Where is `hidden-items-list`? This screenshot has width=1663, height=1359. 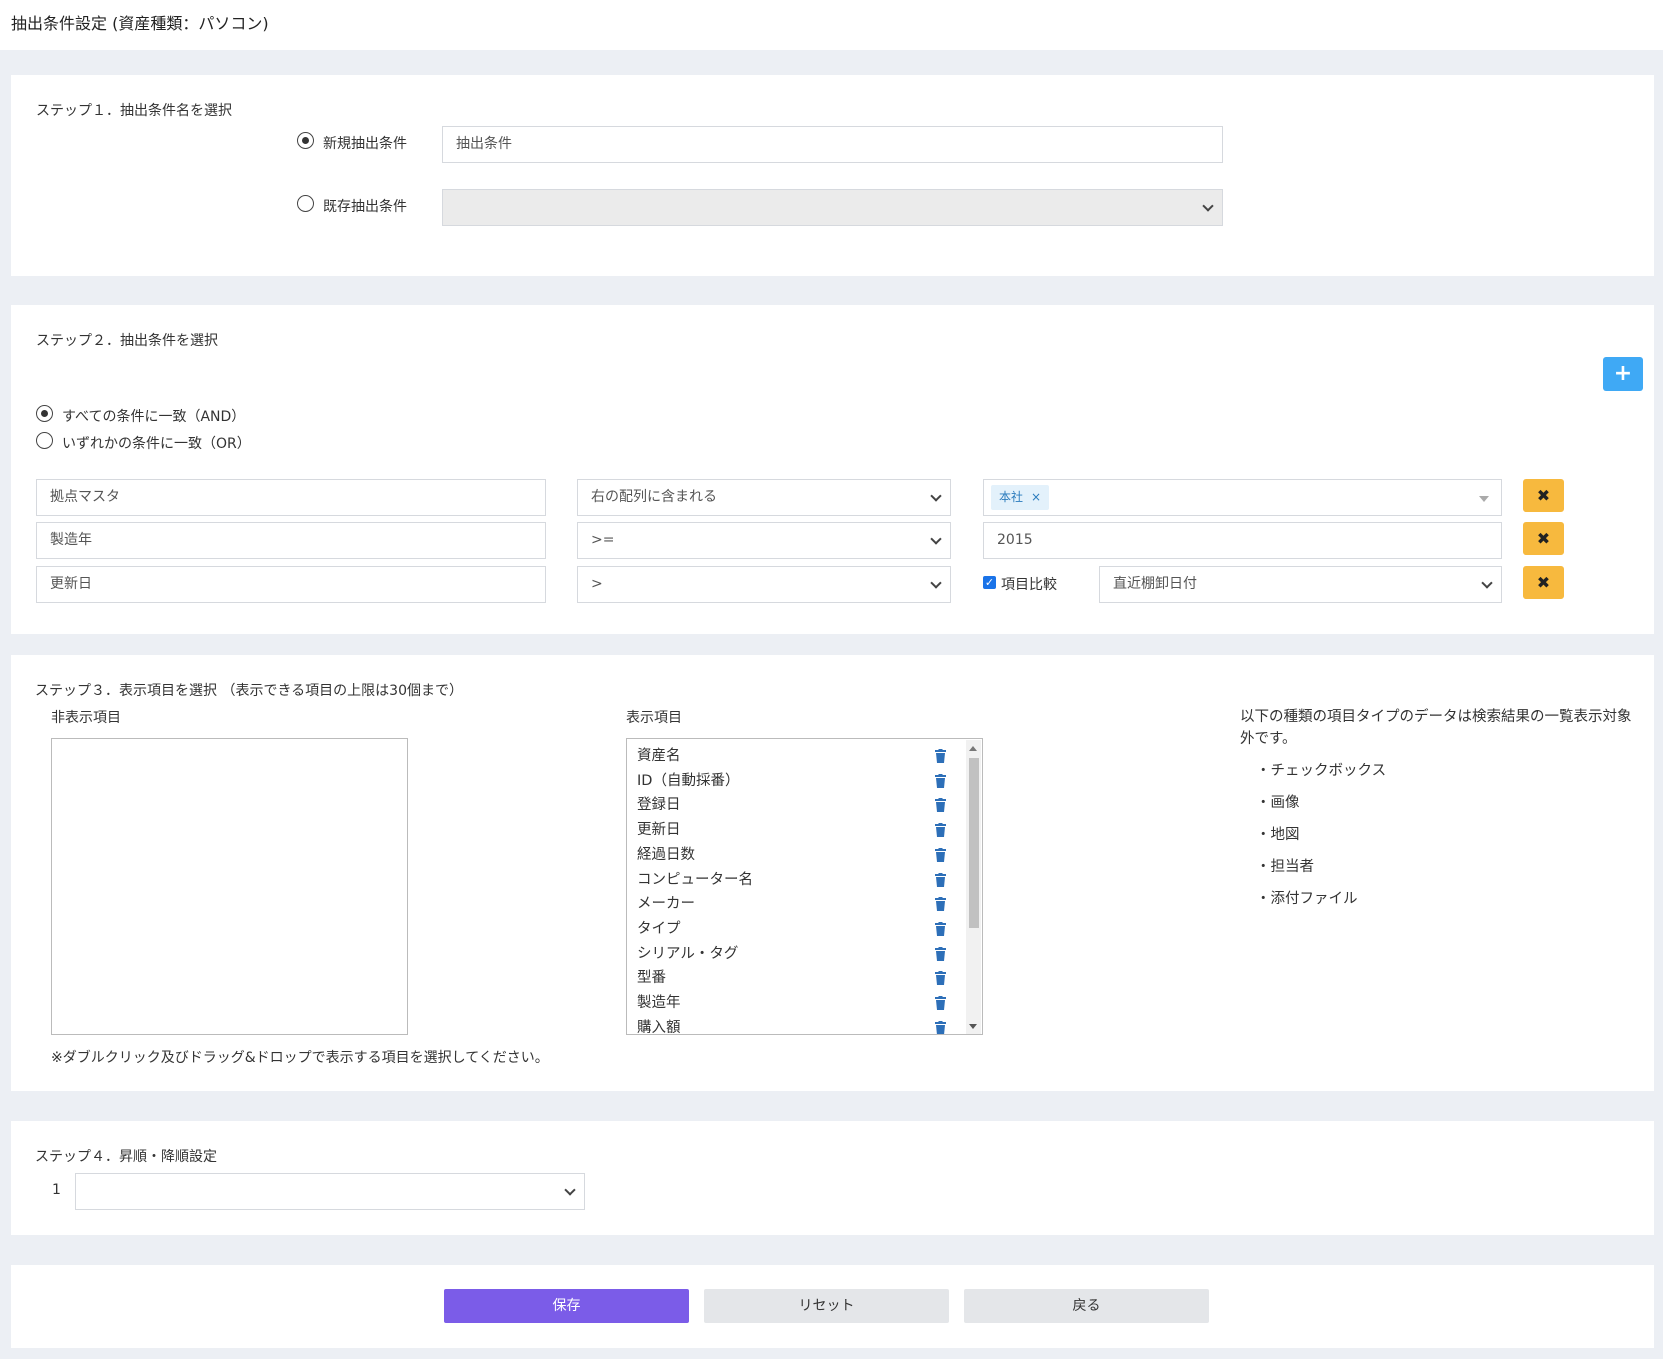 hidden-items-list is located at coordinates (229, 886).